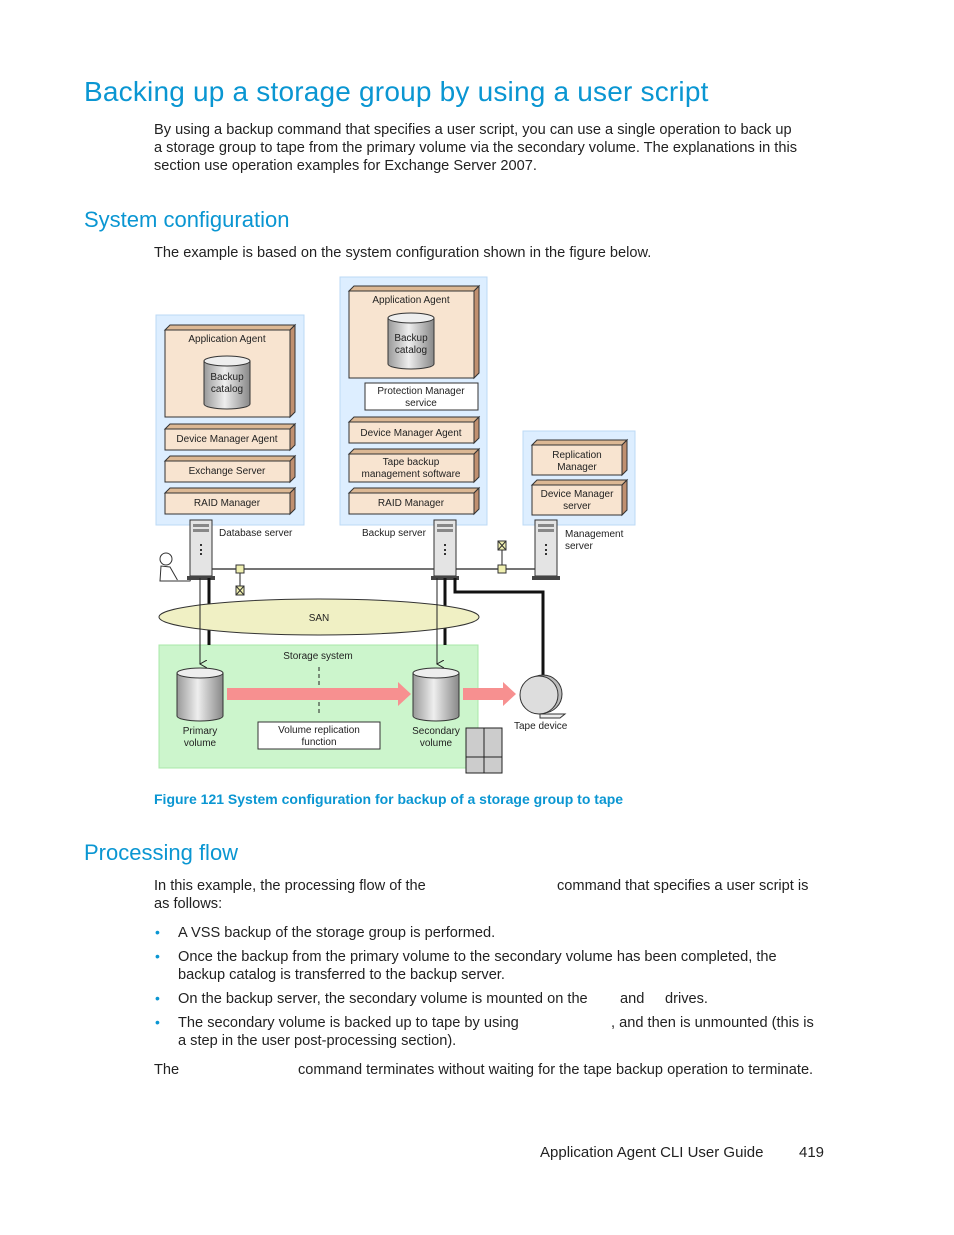 The image size is (954, 1235). Describe the element at coordinates (411, 462) in the screenshot. I see `label: Tape backup` at that location.